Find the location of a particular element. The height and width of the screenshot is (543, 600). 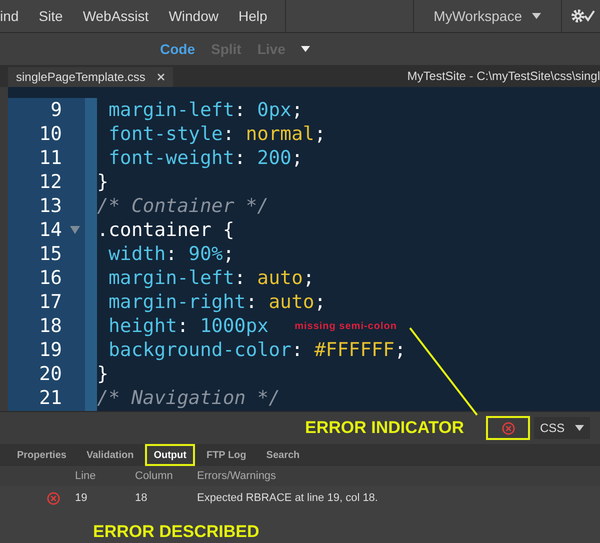

line-number: 12 is located at coordinates (50, 182).